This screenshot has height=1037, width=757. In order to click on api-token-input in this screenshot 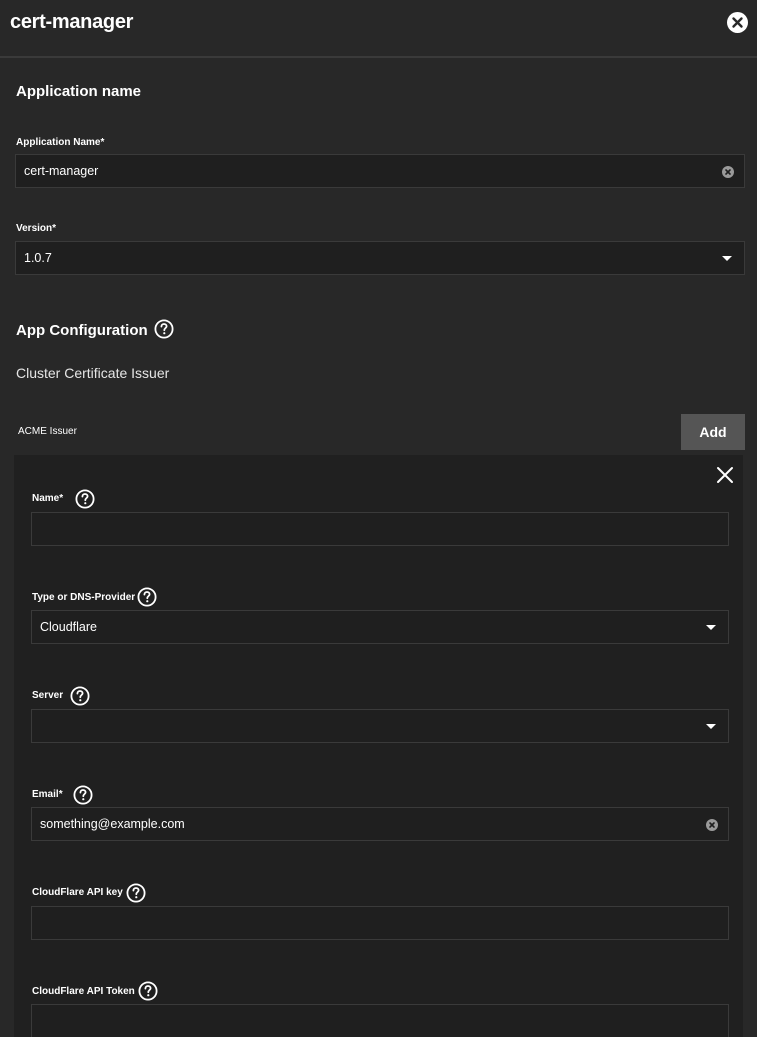, I will do `click(380, 1020)`.